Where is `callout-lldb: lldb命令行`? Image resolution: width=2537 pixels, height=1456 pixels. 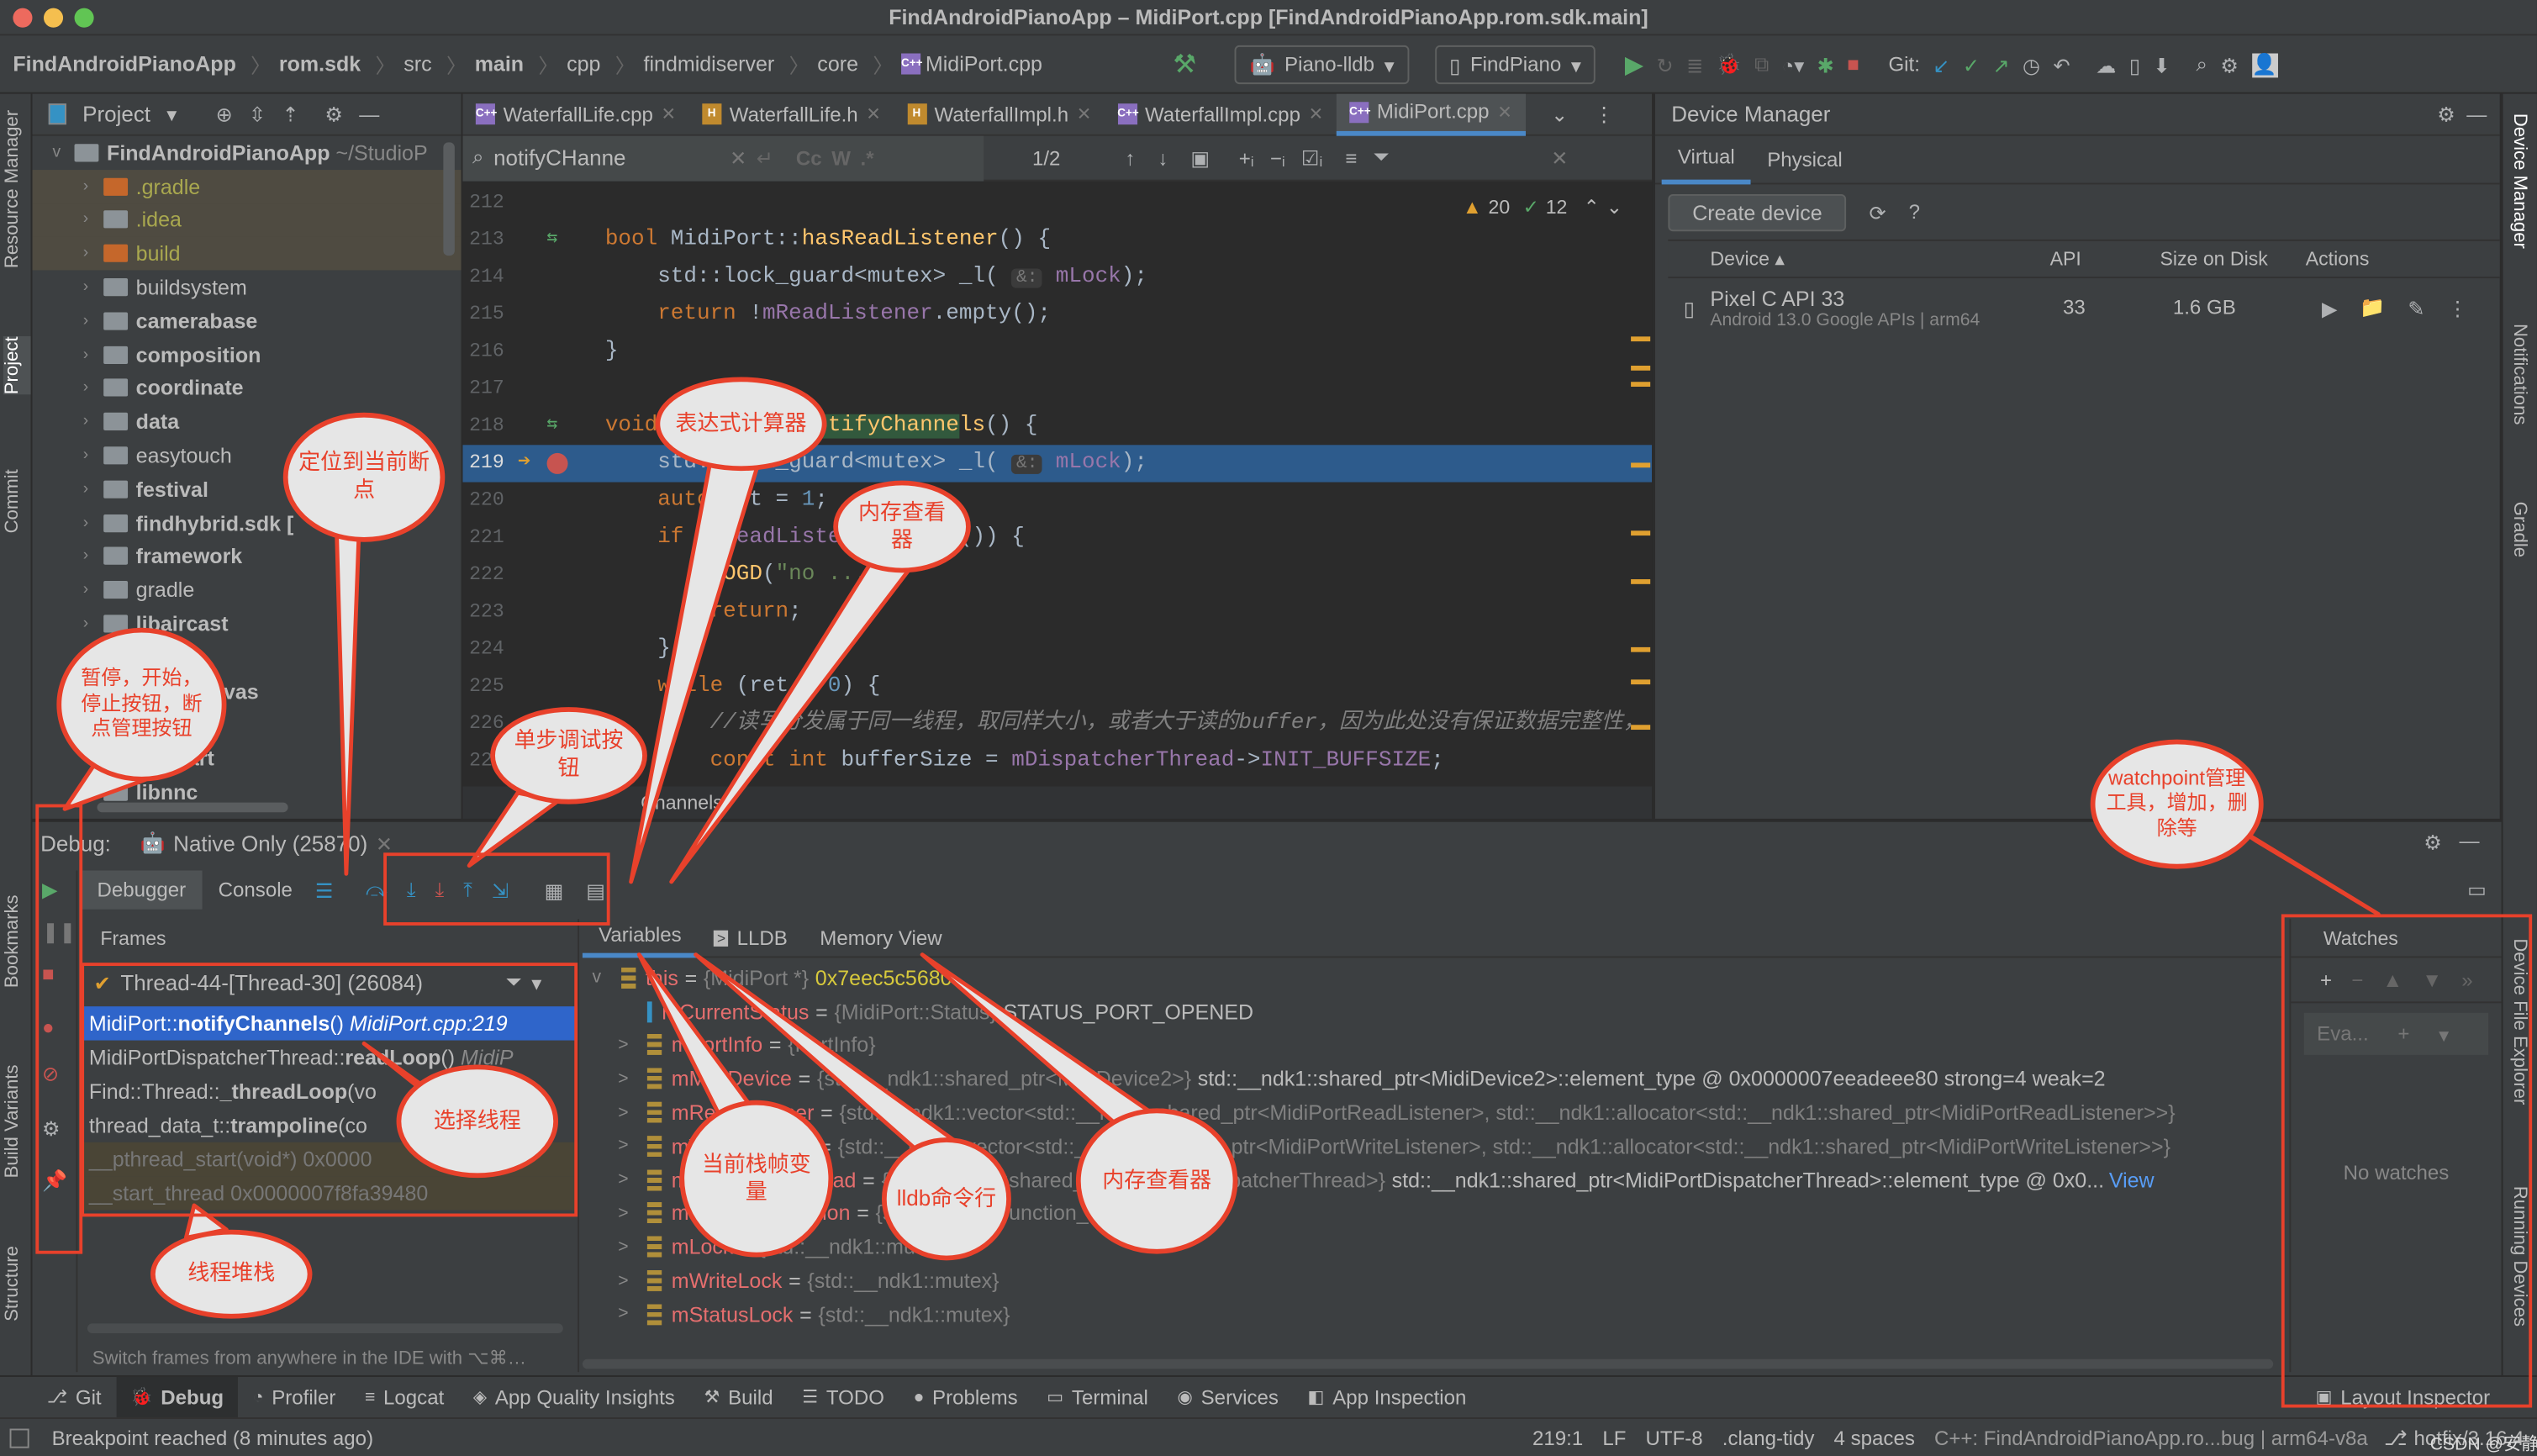
callout-lldb: lldb命令行 is located at coordinates (946, 1199).